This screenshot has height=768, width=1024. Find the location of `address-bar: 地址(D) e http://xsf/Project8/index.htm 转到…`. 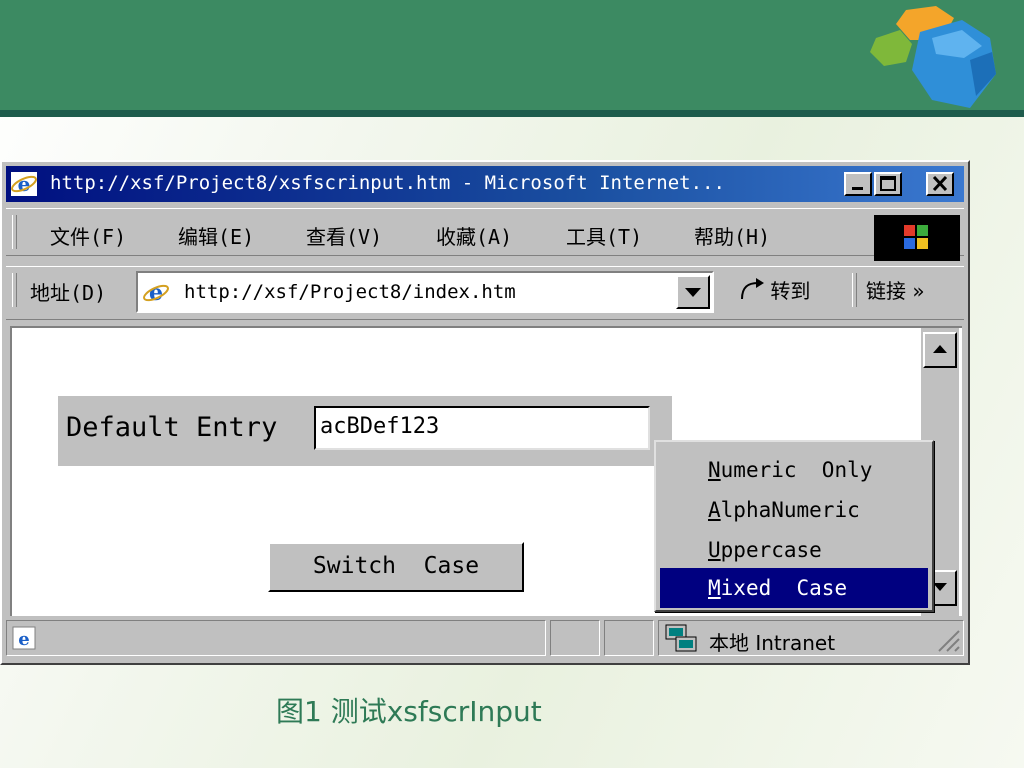

address-bar: 地址(D) e http://xsf/Project8/index.htm 转到… is located at coordinates (485, 293).